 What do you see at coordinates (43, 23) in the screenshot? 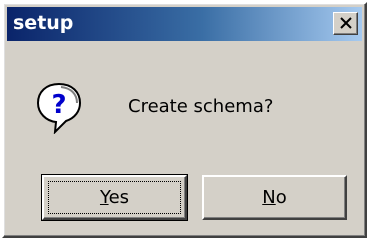
I see `window-title: setup` at bounding box center [43, 23].